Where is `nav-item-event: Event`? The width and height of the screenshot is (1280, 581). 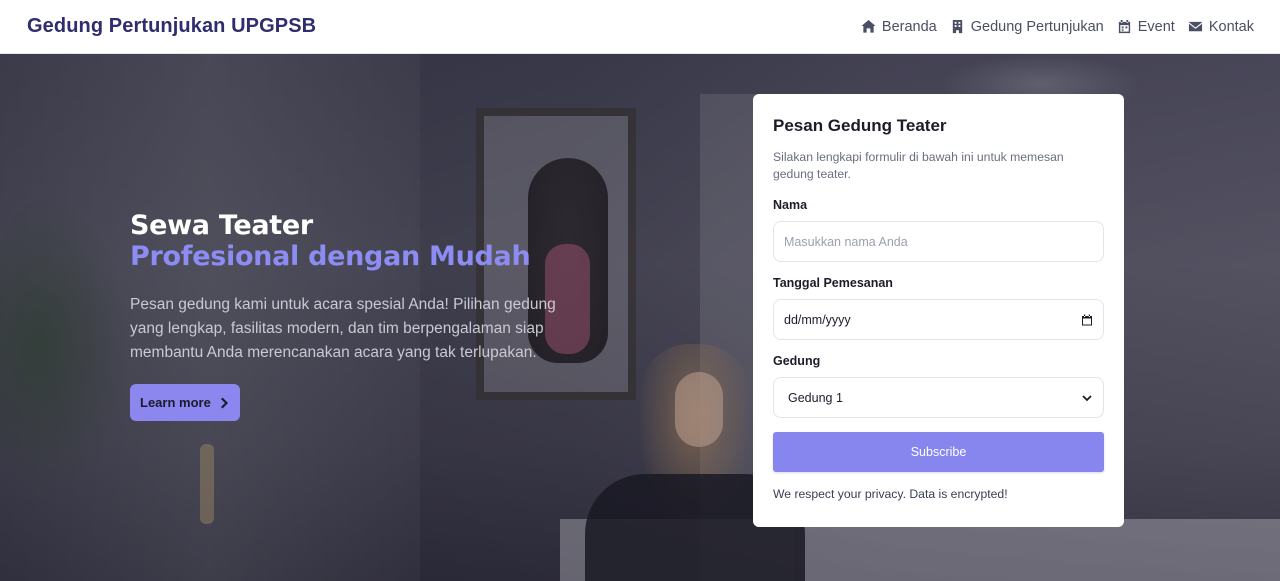 nav-item-event: Event is located at coordinates (1146, 27).